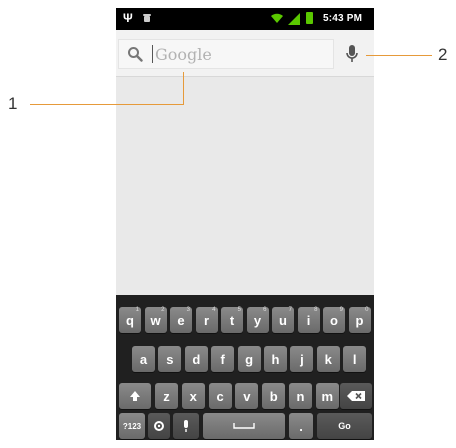  I want to click on key-h: h, so click(275, 359).